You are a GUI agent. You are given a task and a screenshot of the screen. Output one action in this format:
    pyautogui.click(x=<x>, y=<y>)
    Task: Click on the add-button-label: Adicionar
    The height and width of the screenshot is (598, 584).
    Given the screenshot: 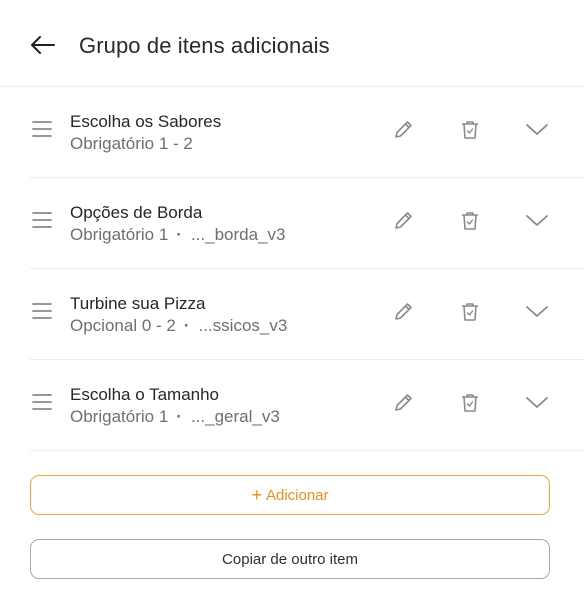 What is the action you would take?
    pyautogui.click(x=297, y=495)
    